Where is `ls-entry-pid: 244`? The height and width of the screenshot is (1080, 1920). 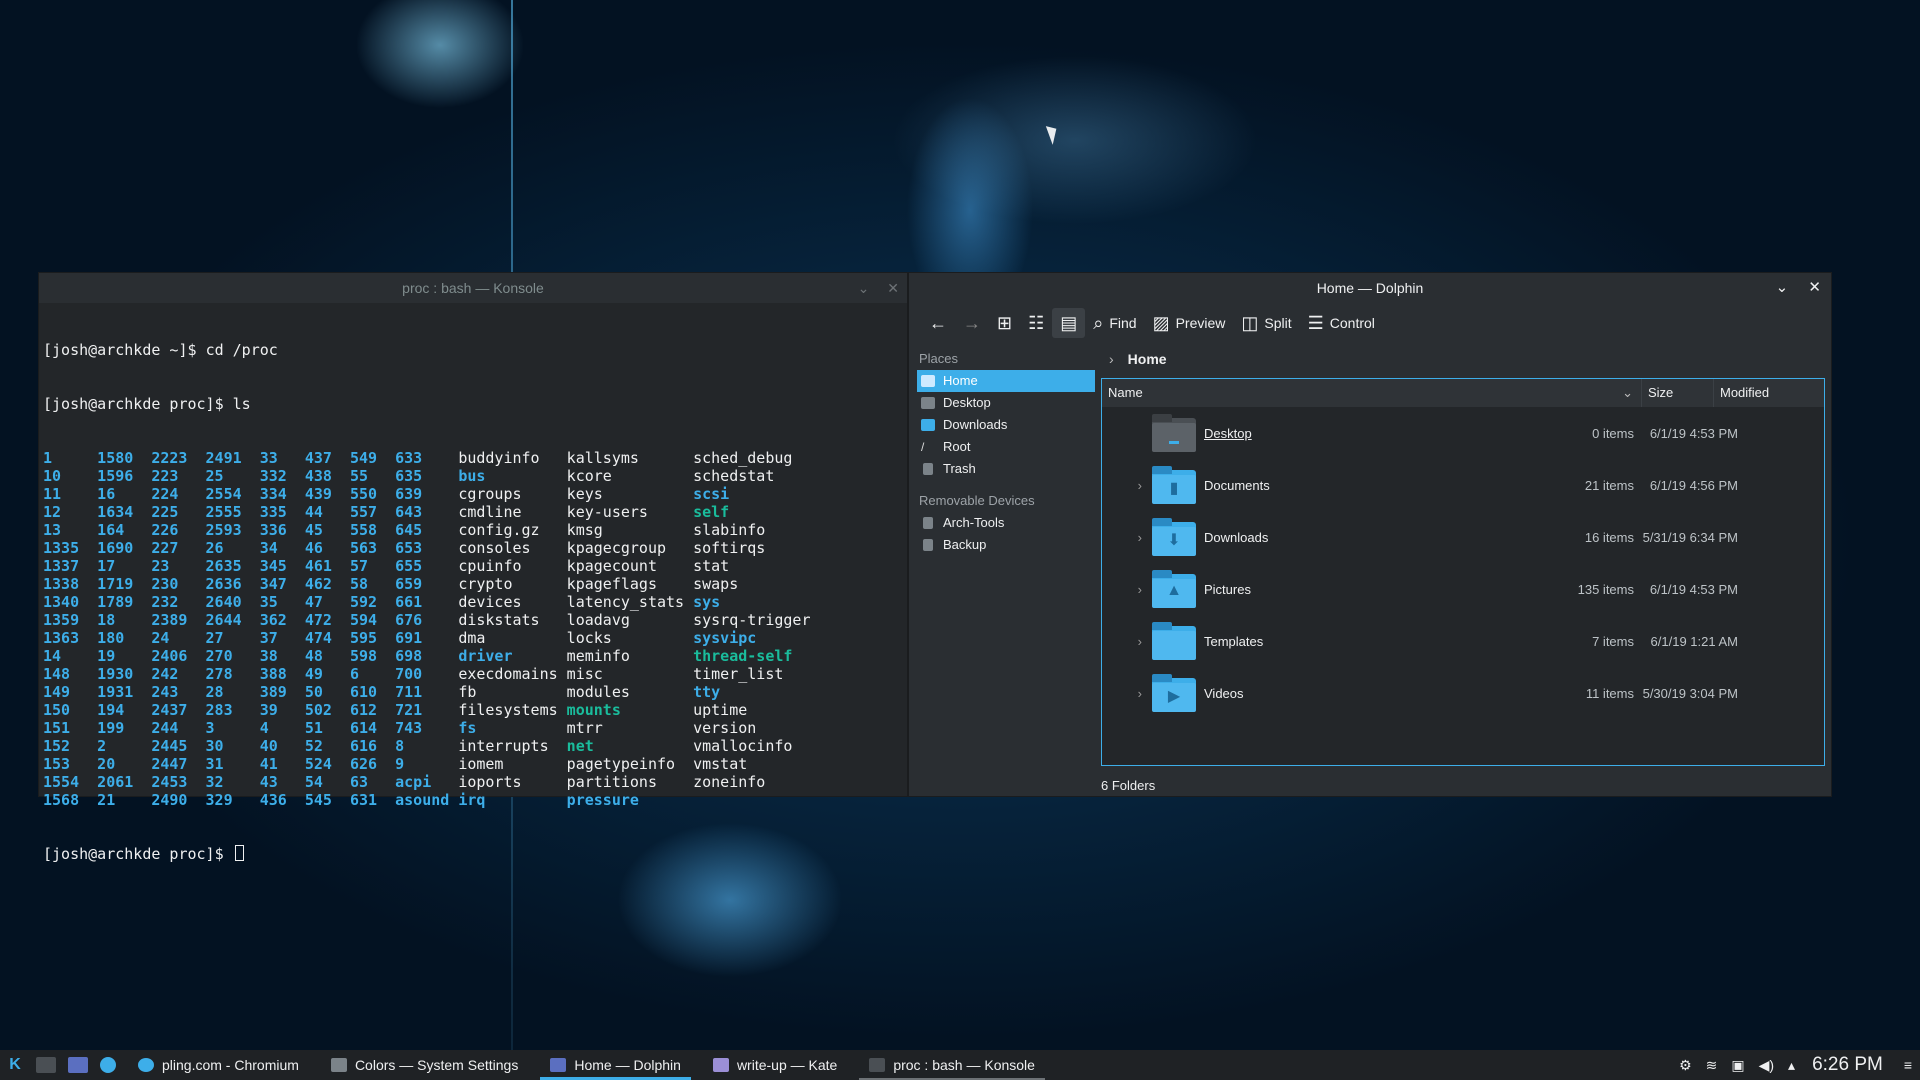 ls-entry-pid: 244 is located at coordinates (165, 728).